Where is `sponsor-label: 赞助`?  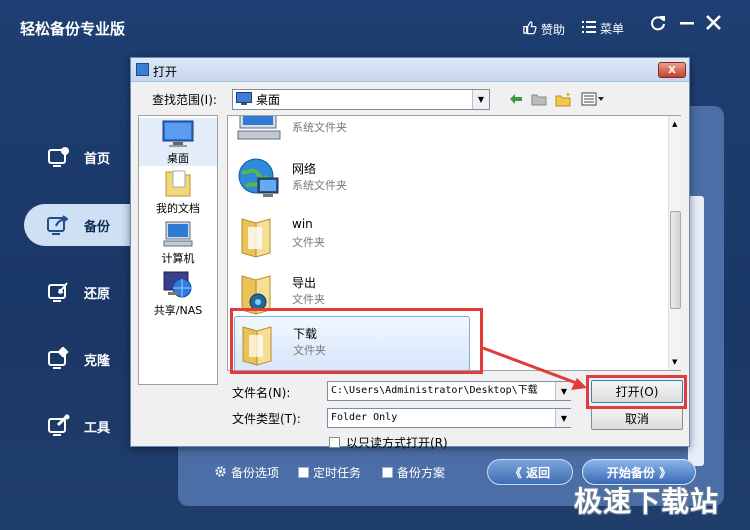 sponsor-label: 赞助 is located at coordinates (553, 29).